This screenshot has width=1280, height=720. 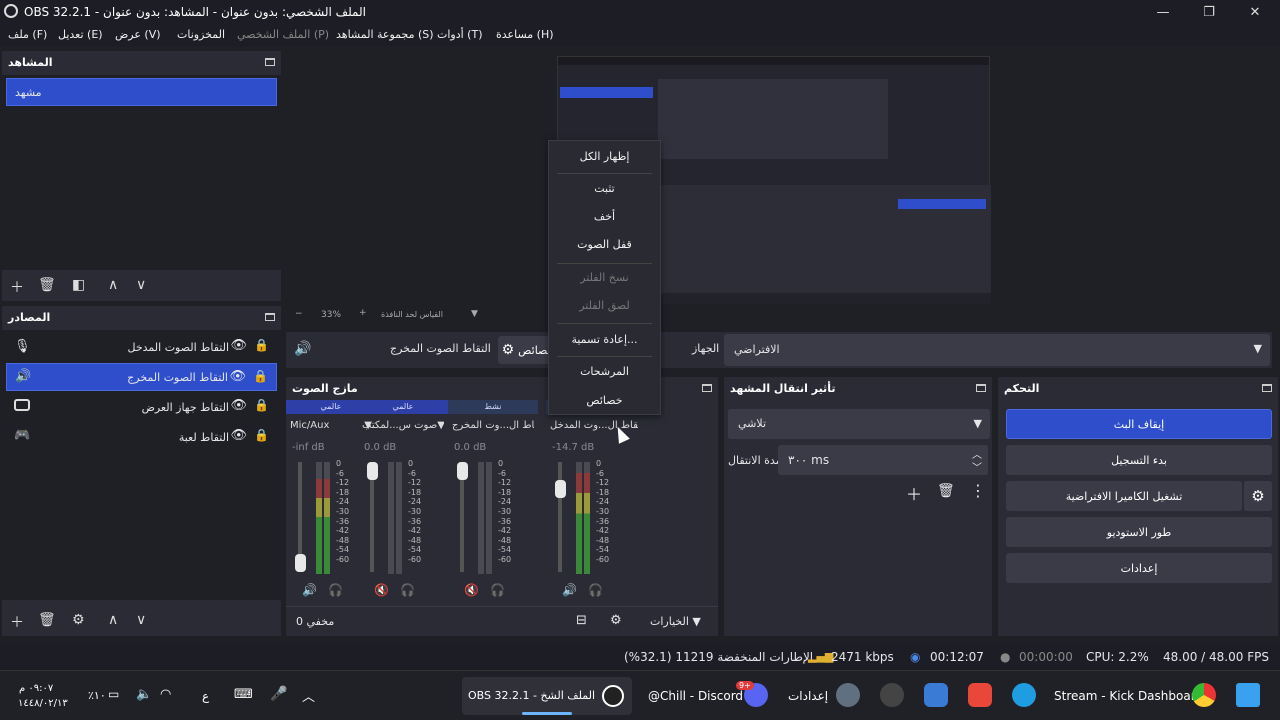 I want to click on windows-start-icon, so click(x=1248, y=695).